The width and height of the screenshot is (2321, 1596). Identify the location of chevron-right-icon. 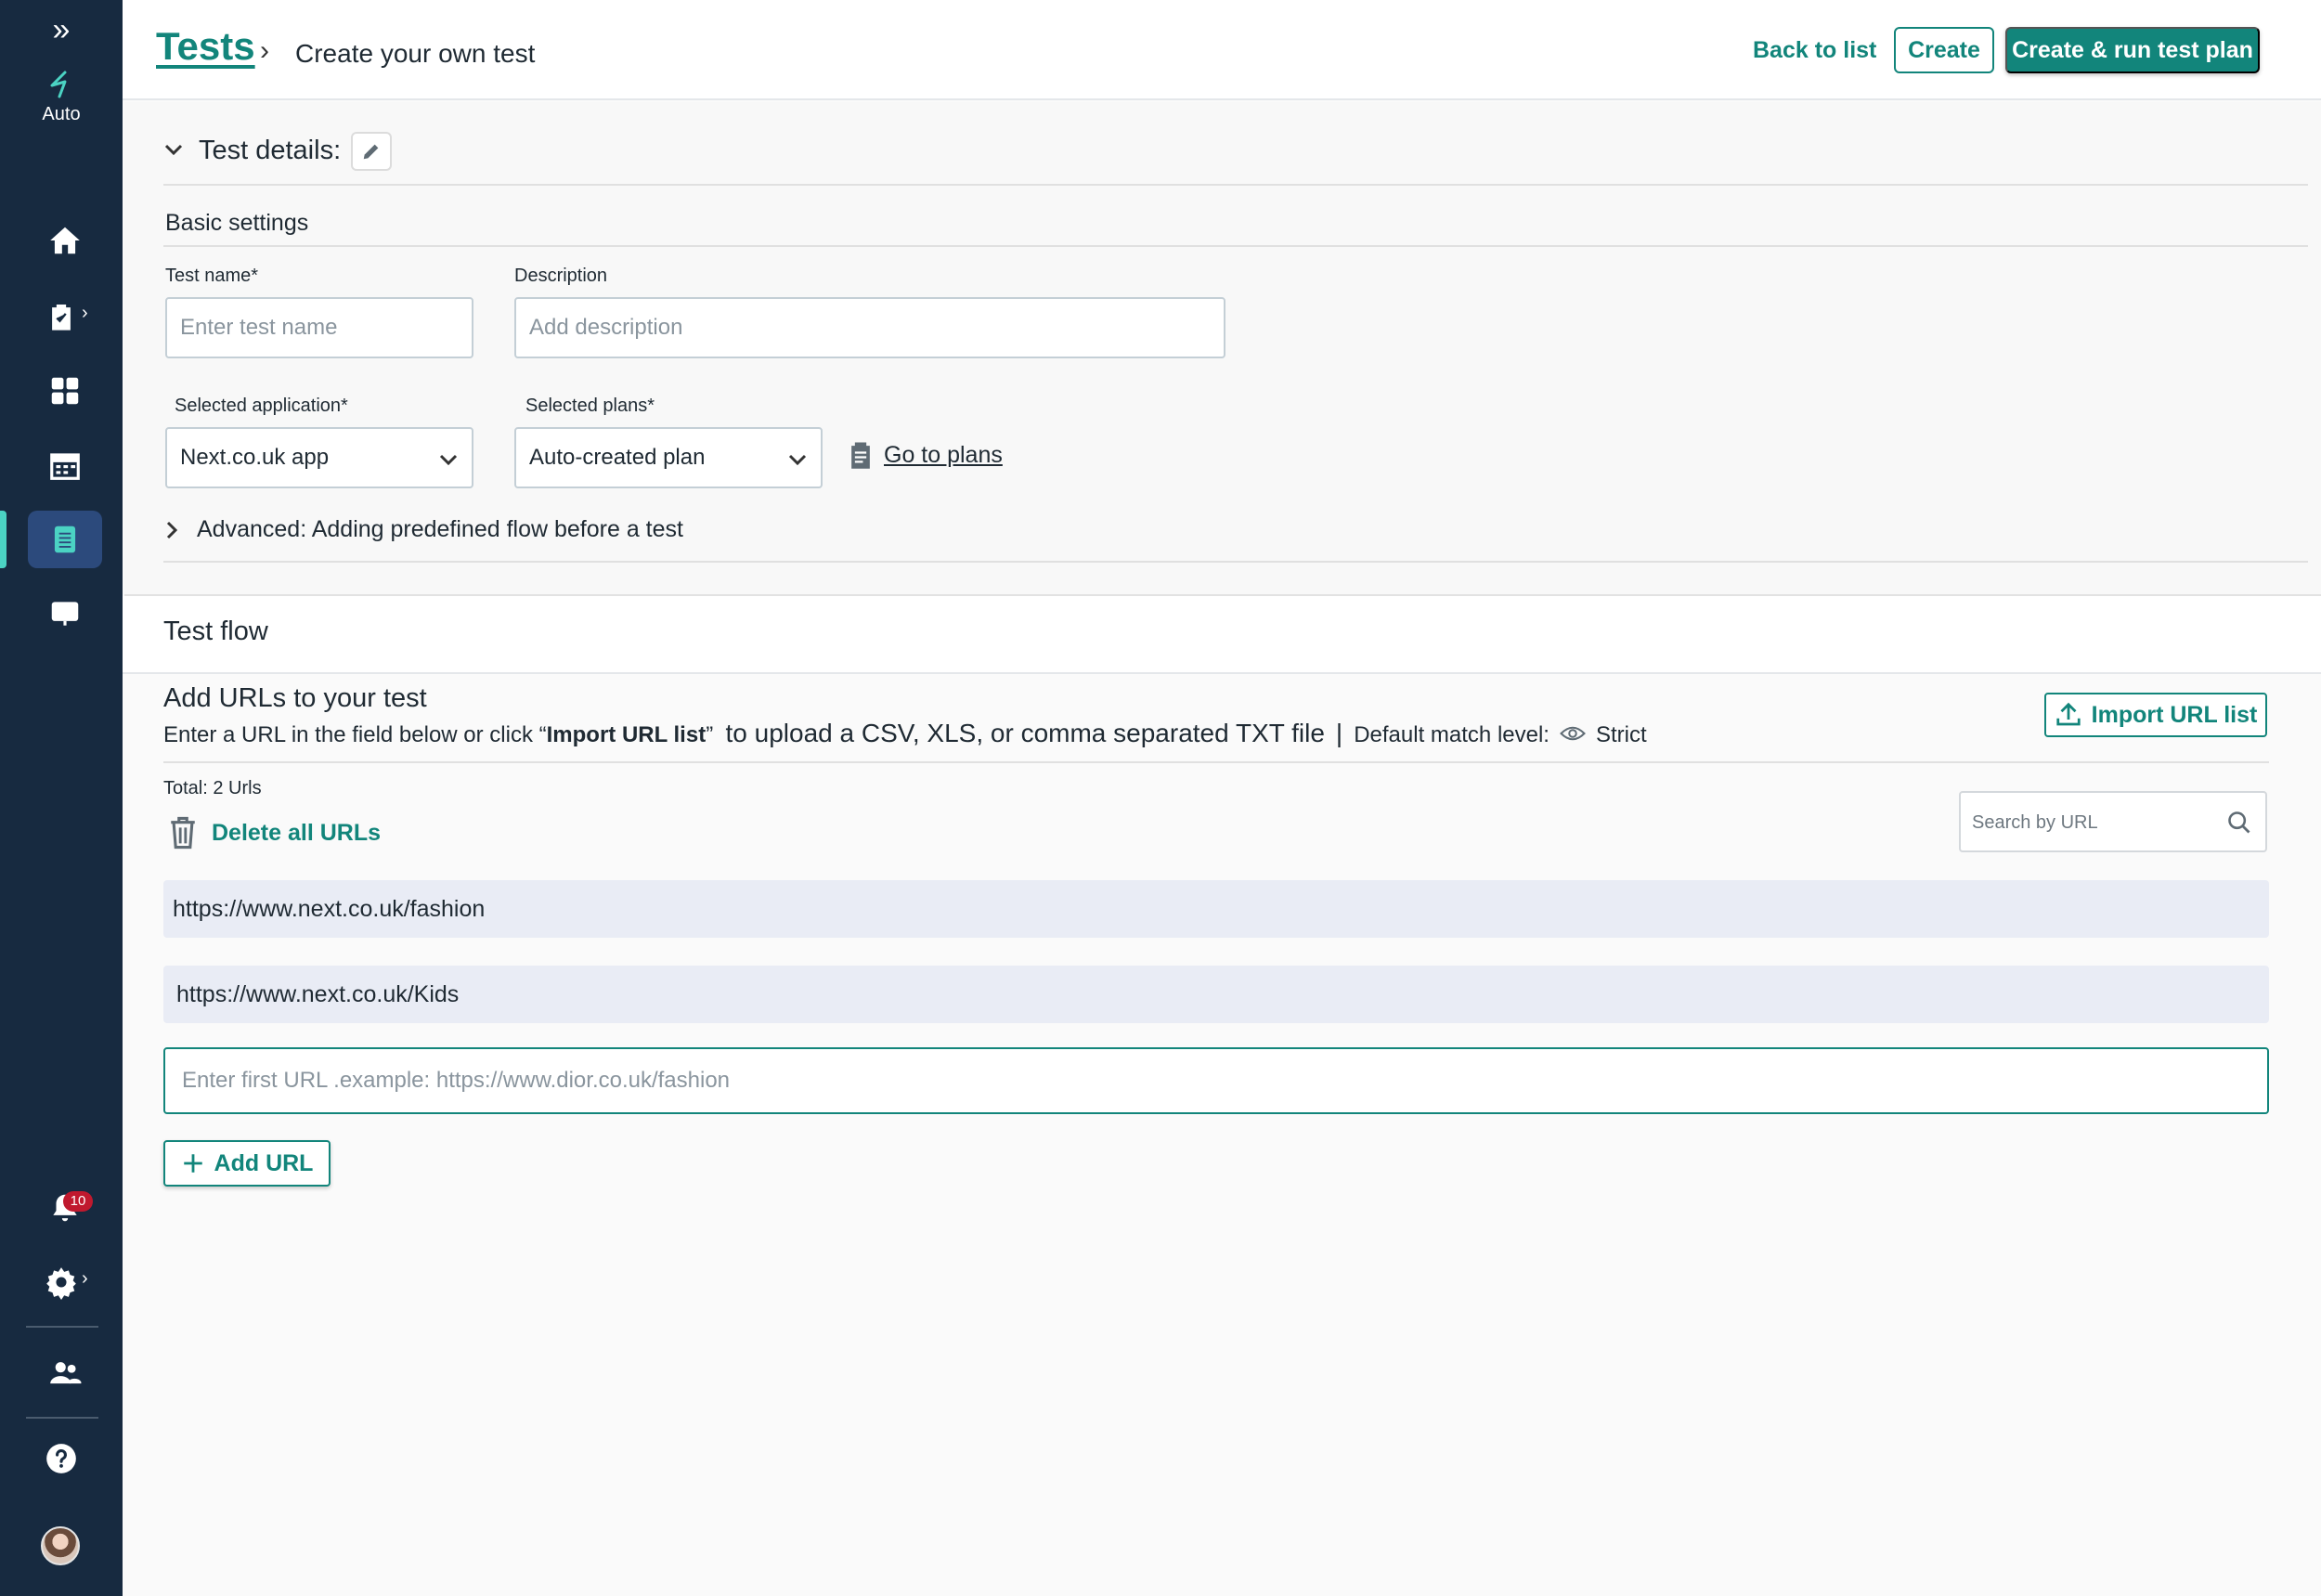
(172, 530).